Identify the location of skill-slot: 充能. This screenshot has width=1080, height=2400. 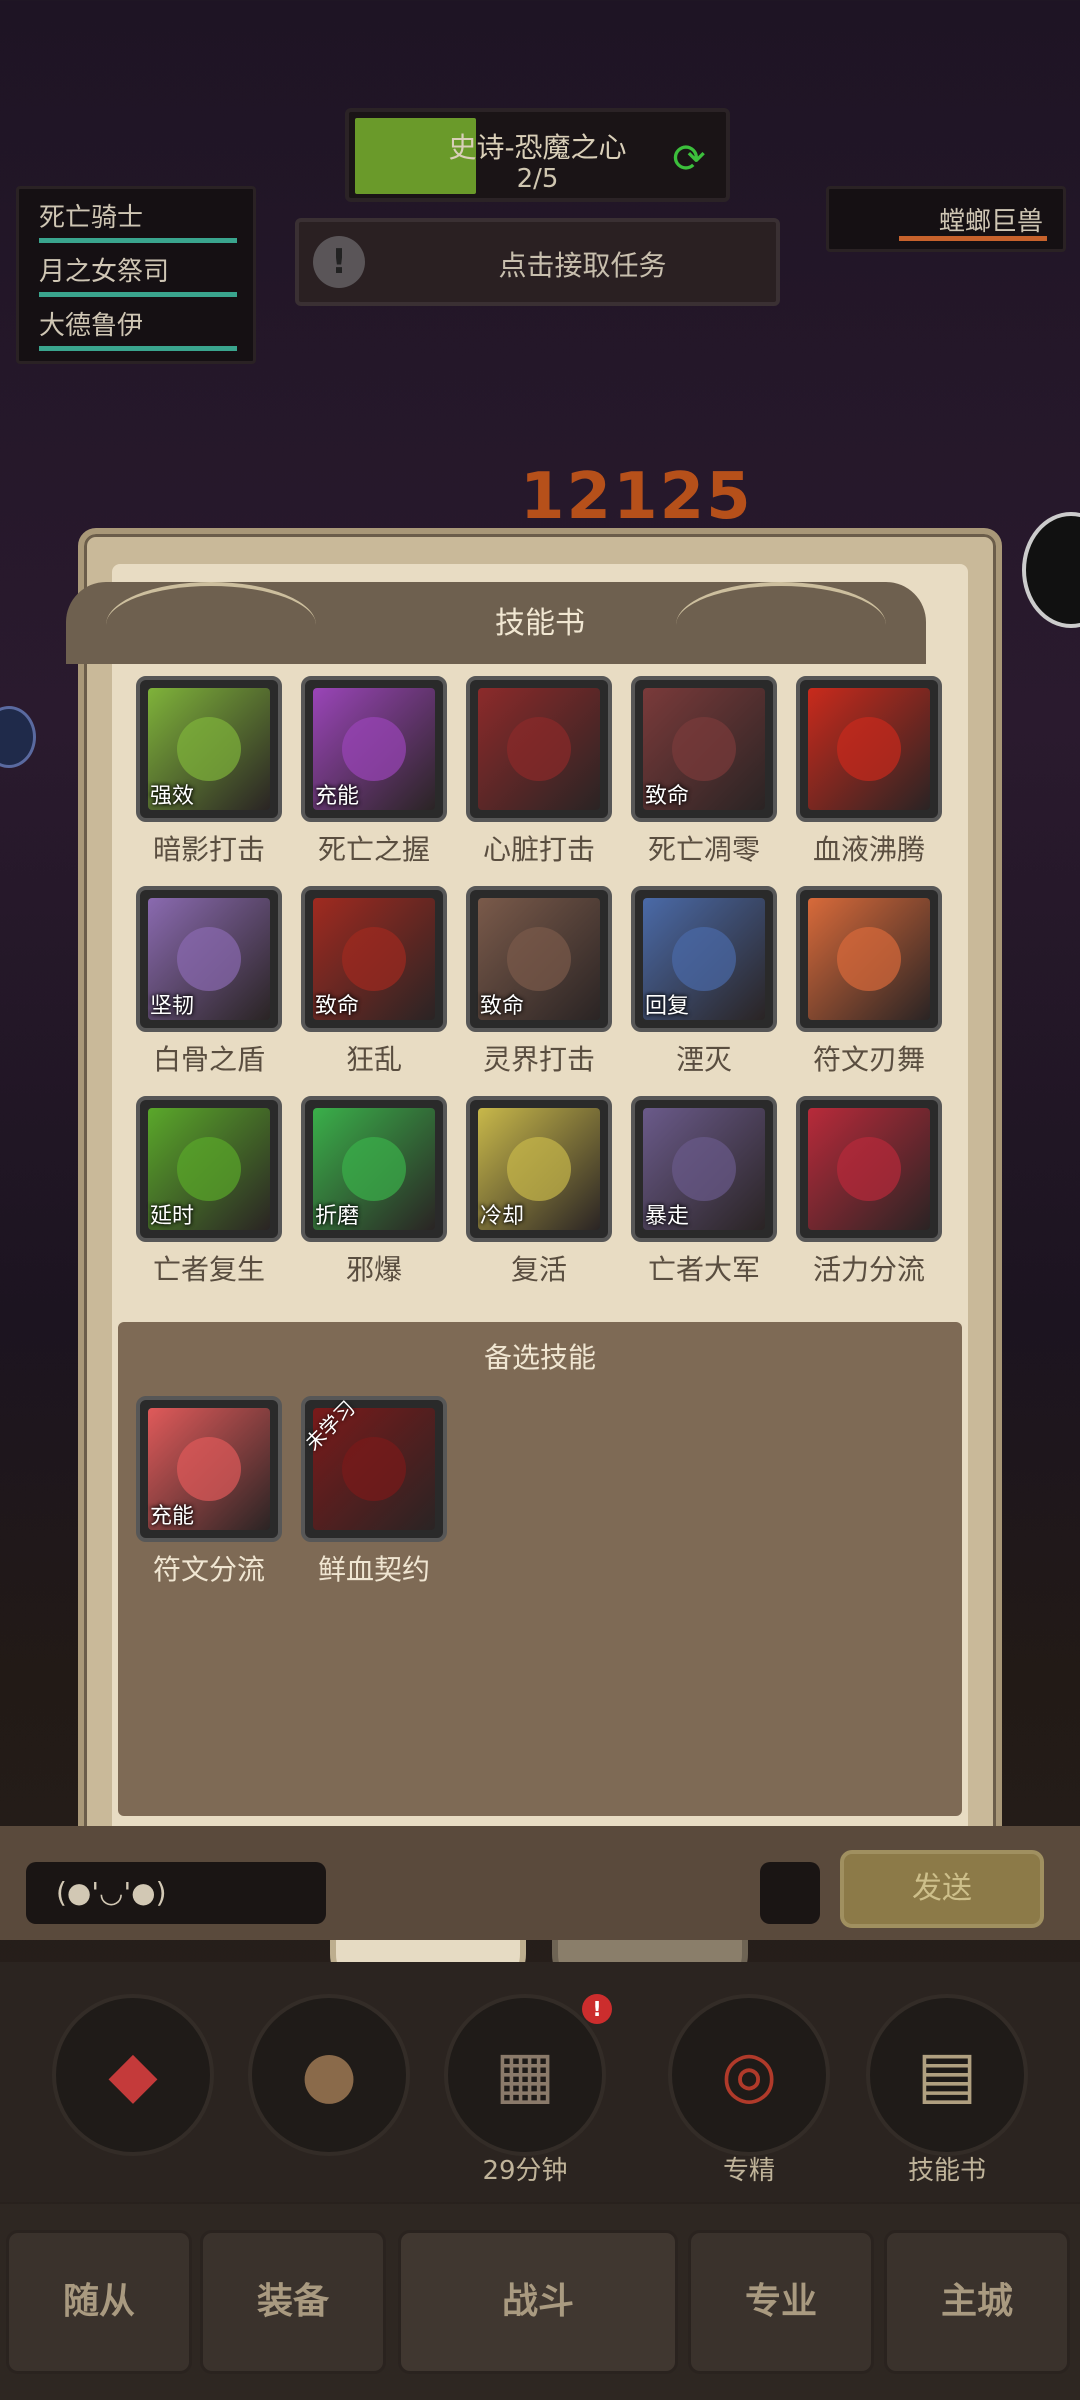
(374, 749).